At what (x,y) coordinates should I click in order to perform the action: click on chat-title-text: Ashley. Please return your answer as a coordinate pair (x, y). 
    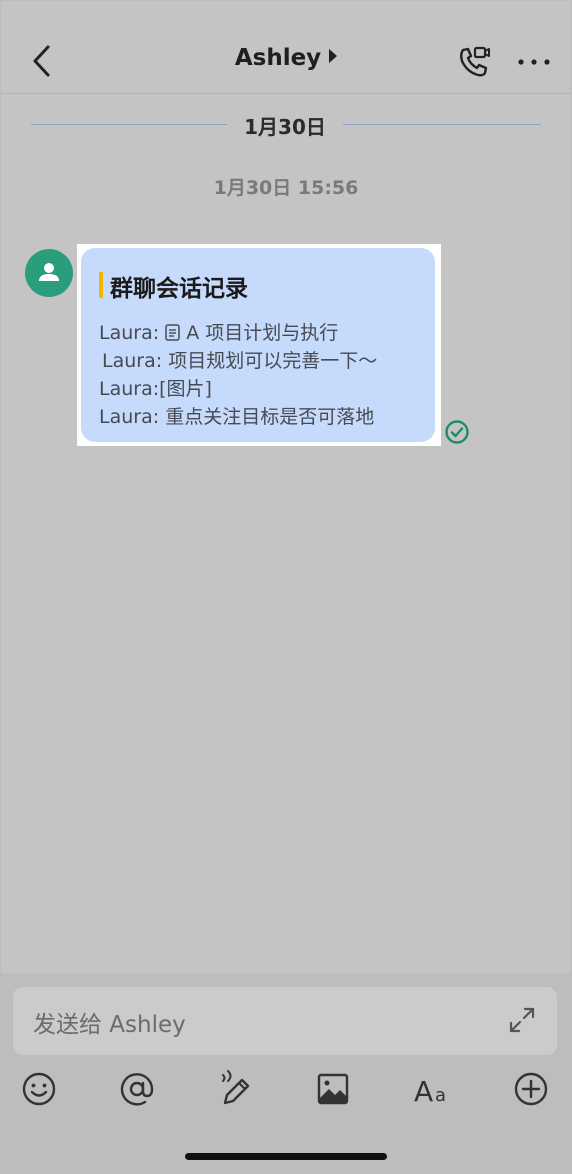
    Looking at the image, I should click on (278, 58).